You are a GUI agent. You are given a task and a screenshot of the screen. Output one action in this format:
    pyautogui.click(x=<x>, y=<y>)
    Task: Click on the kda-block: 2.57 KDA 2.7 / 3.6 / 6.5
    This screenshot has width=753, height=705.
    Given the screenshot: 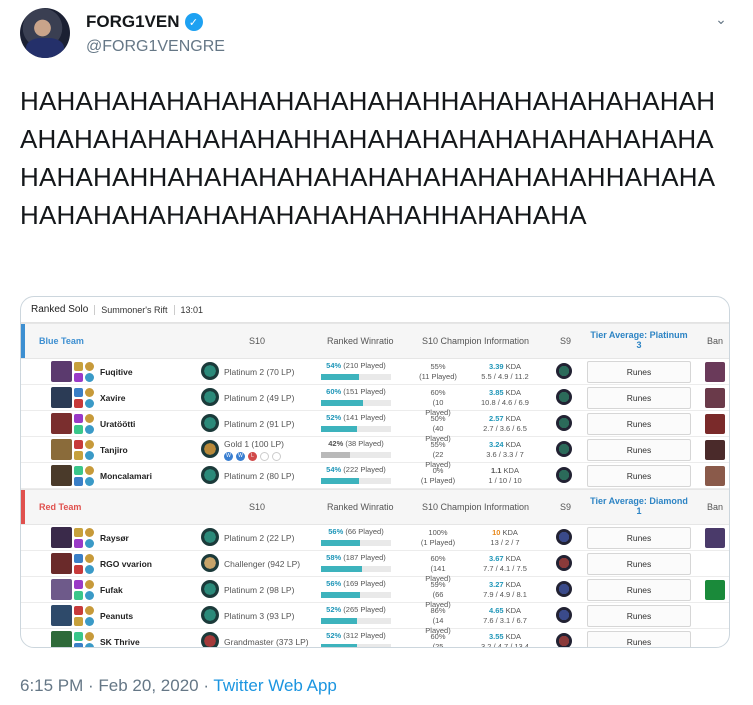 What is the action you would take?
    pyautogui.click(x=505, y=424)
    